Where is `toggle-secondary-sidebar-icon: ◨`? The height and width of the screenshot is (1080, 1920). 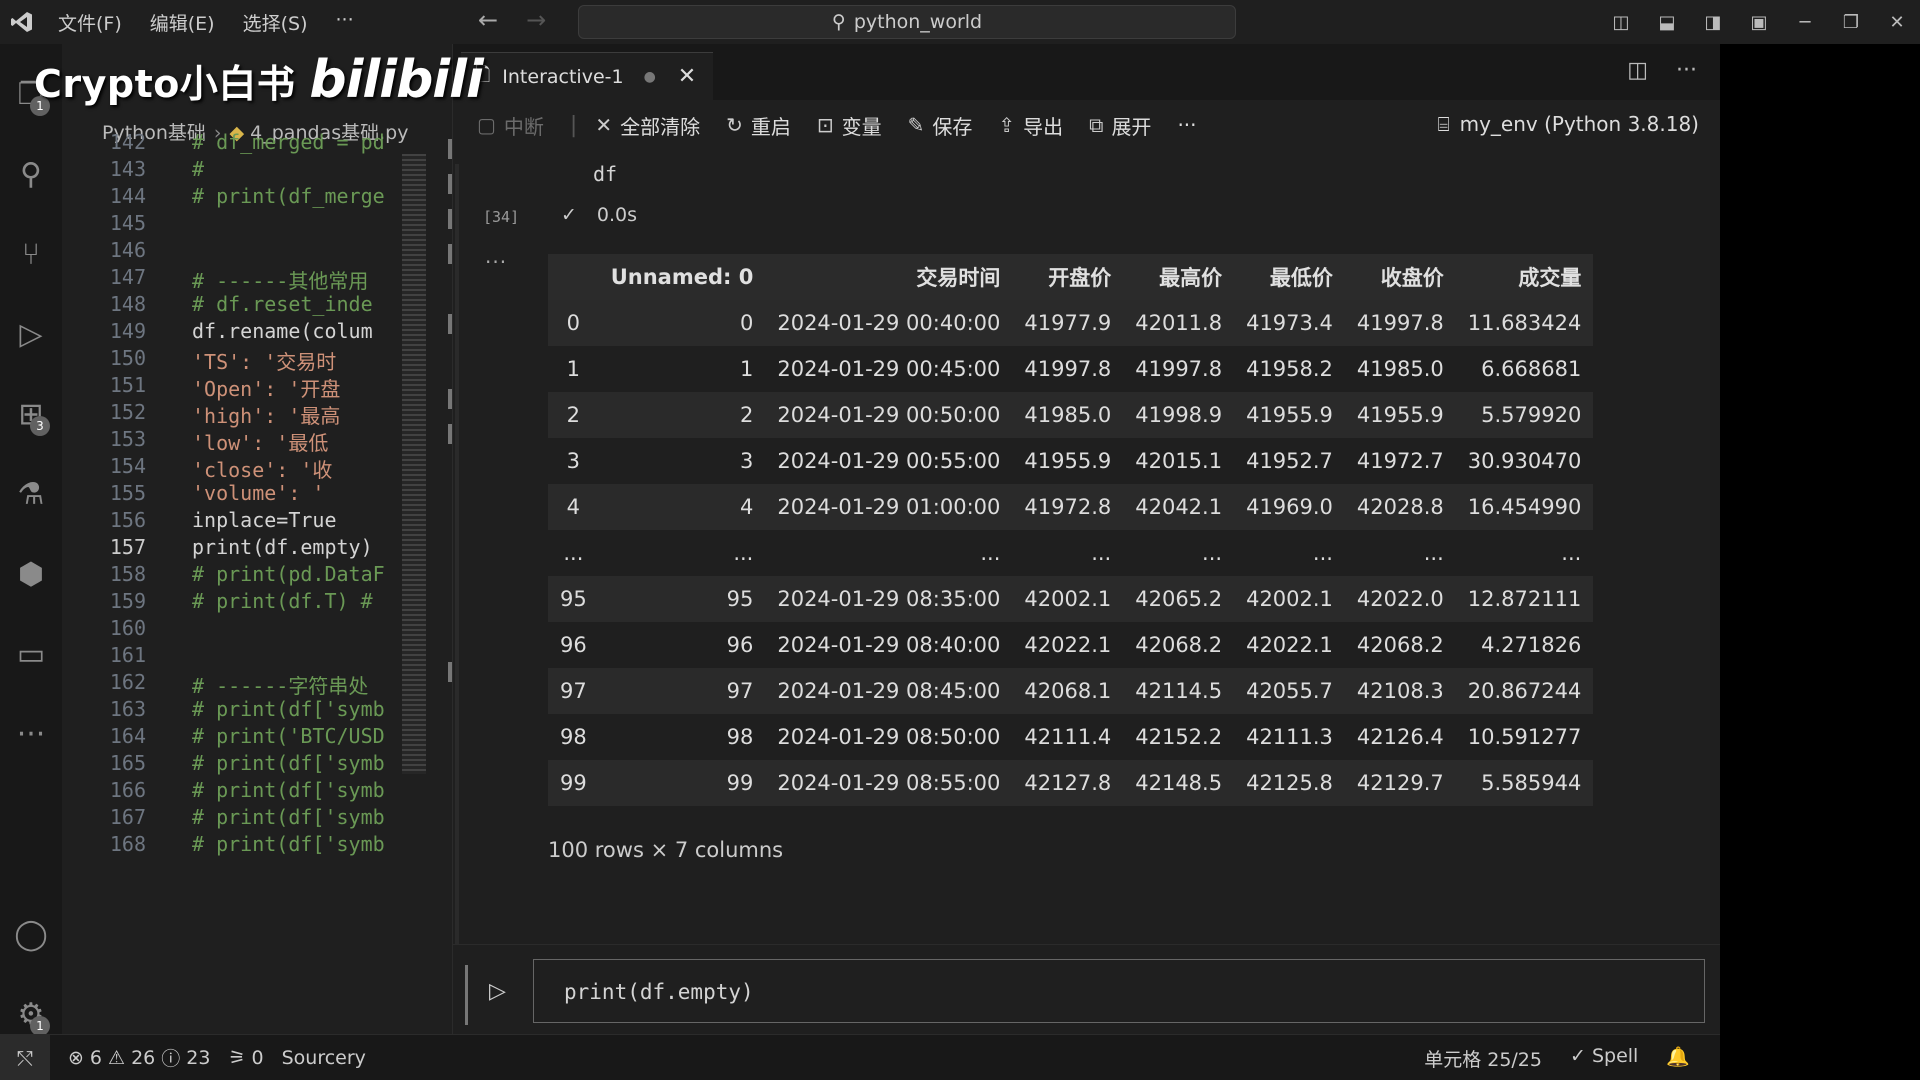
toggle-secondary-sidebar-icon: ◨ is located at coordinates (1713, 22).